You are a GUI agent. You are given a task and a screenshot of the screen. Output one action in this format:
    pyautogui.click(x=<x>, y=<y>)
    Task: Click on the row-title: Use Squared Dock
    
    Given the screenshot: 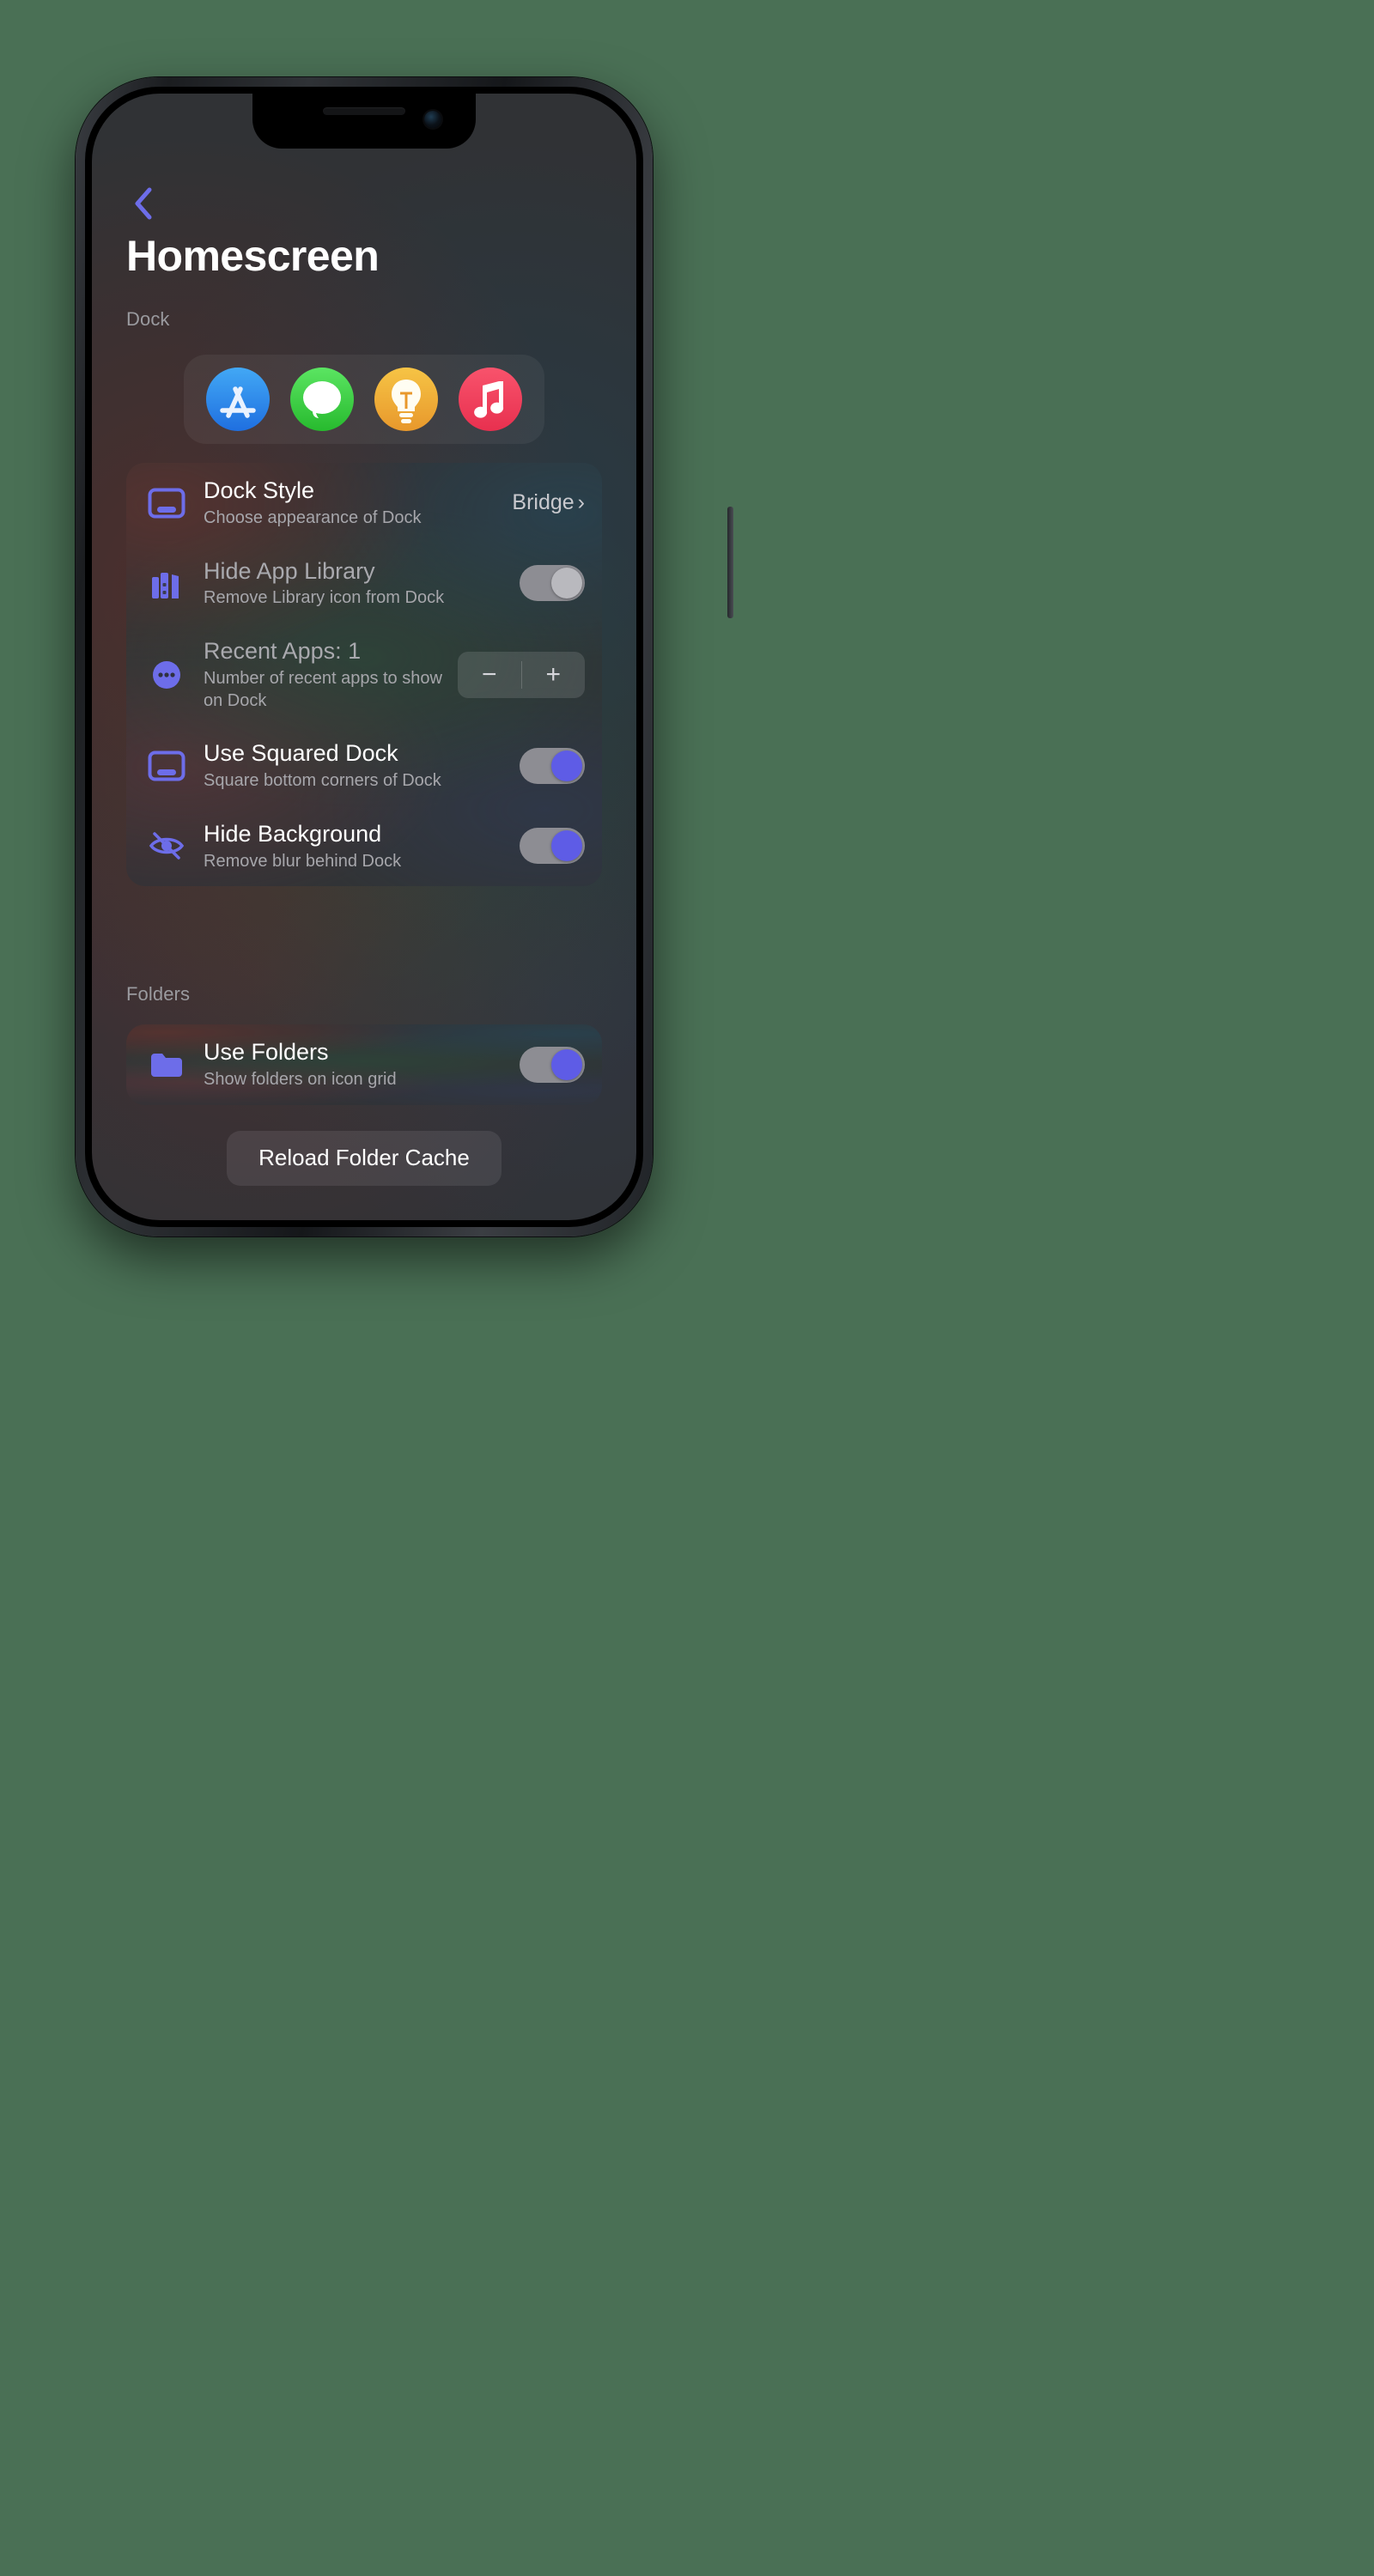 What is the action you would take?
    pyautogui.click(x=301, y=753)
    